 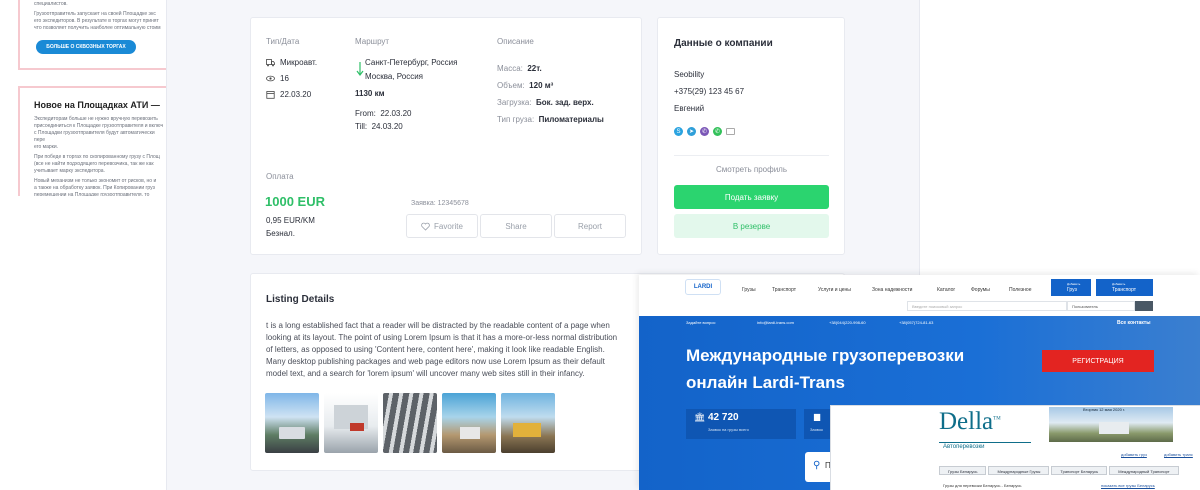 What do you see at coordinates (290, 220) in the screenshot?
I see `price-per-km: 0,95 EUR/KM` at bounding box center [290, 220].